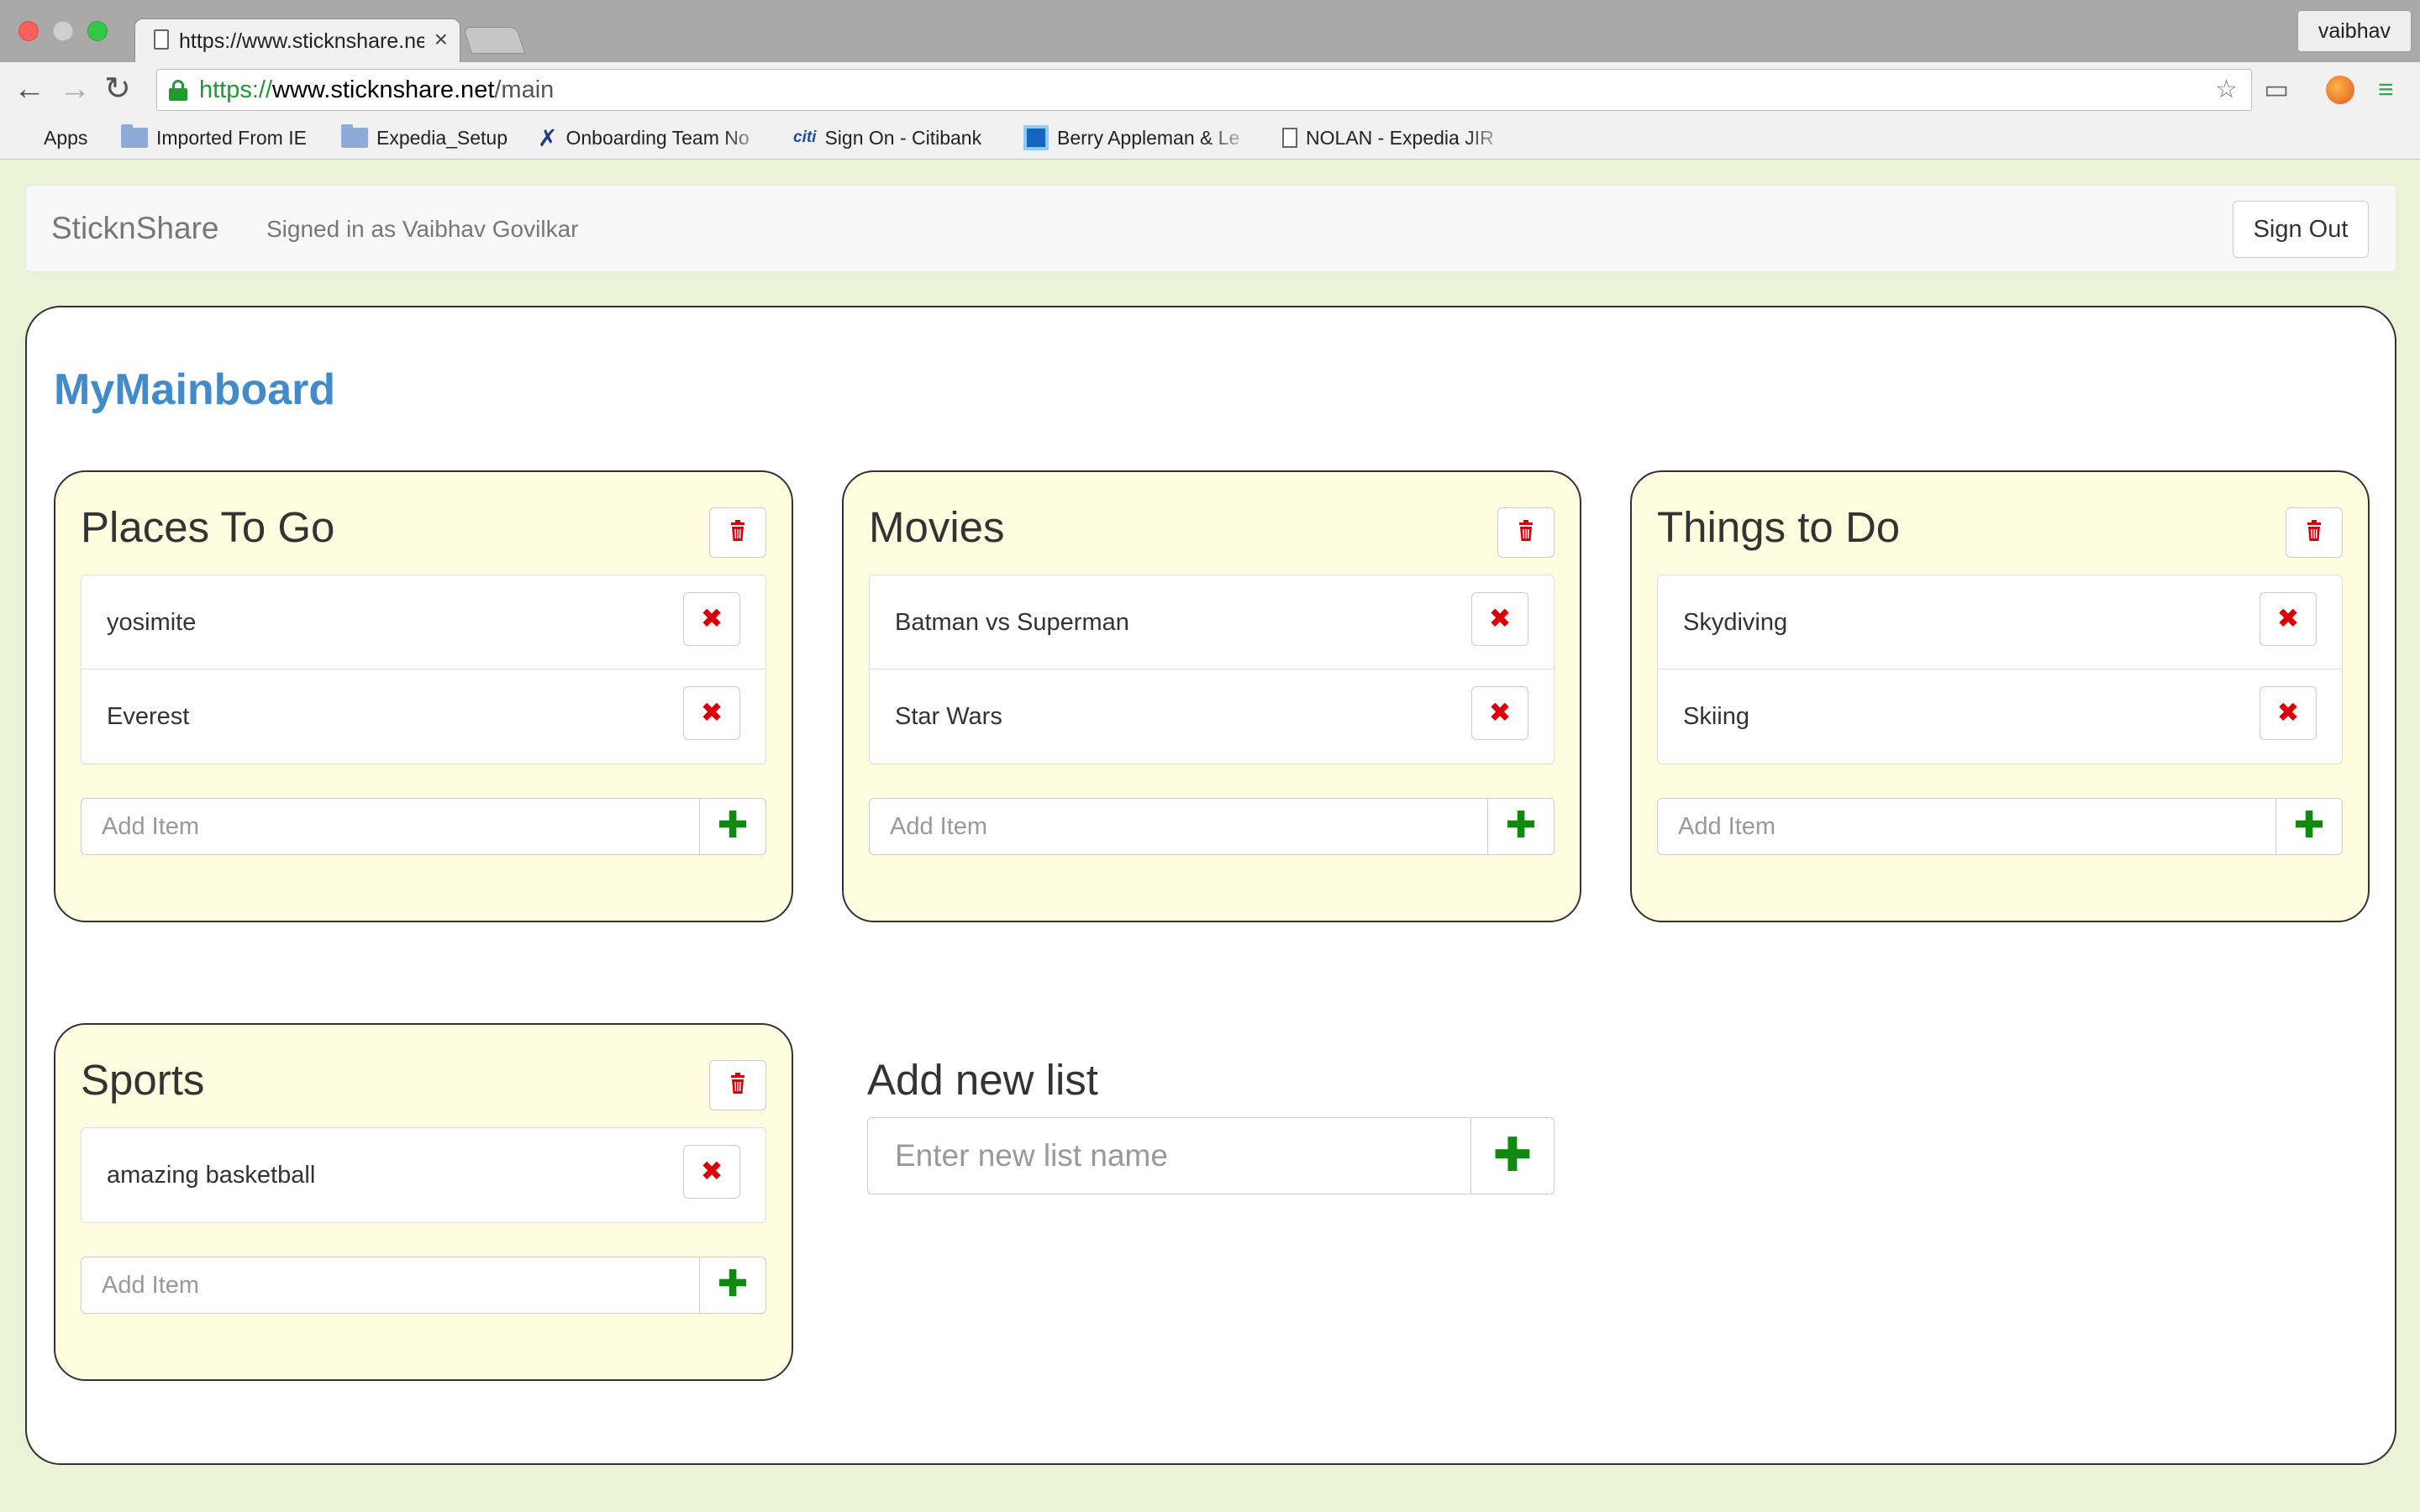 The width and height of the screenshot is (2420, 1512). Describe the element at coordinates (28, 31) in the screenshot. I see `window-close-button` at that location.